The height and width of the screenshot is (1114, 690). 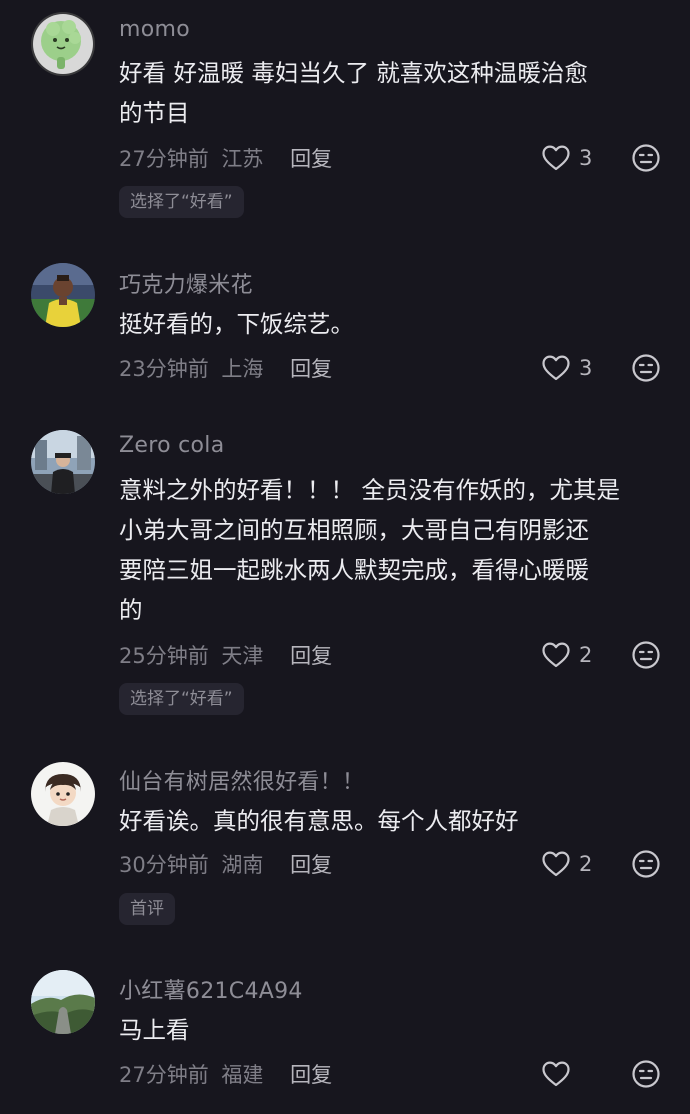 I want to click on leaf-character-icon, so click(x=63, y=44).